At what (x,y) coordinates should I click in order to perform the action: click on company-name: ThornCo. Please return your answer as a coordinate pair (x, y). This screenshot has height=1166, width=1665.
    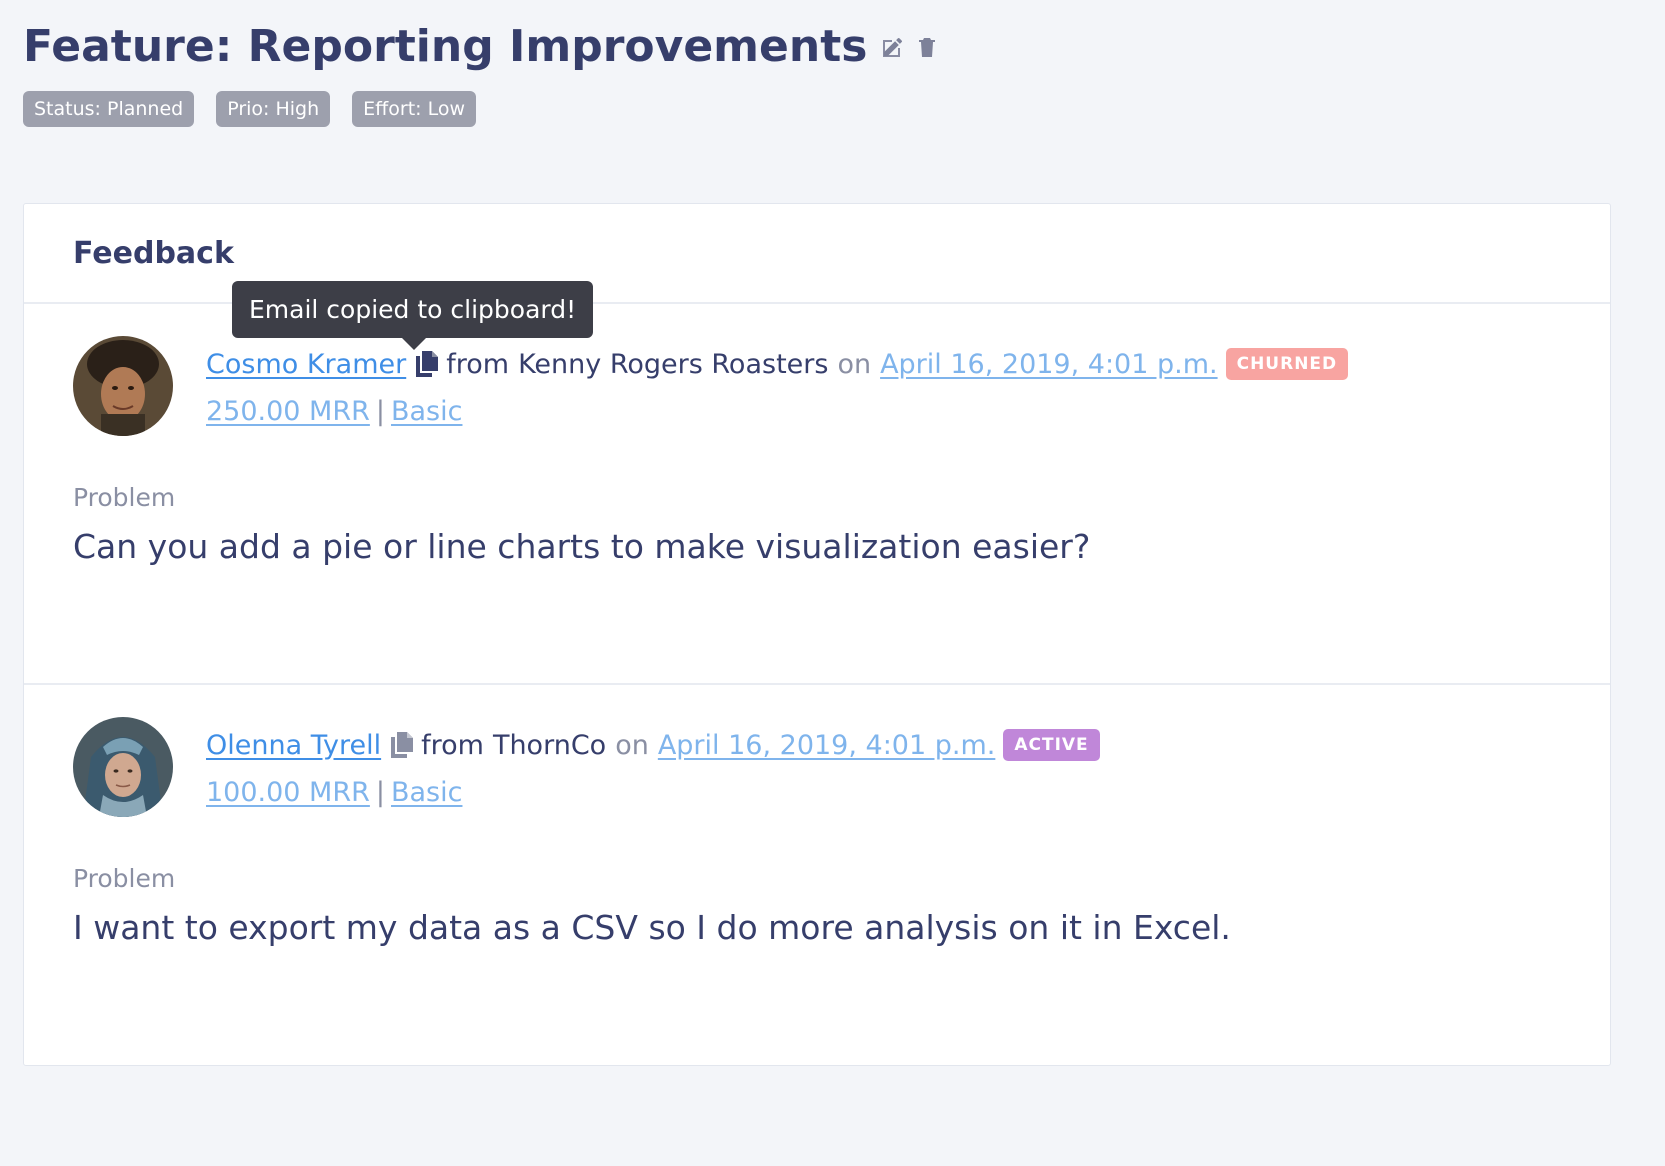
    Looking at the image, I should click on (549, 745).